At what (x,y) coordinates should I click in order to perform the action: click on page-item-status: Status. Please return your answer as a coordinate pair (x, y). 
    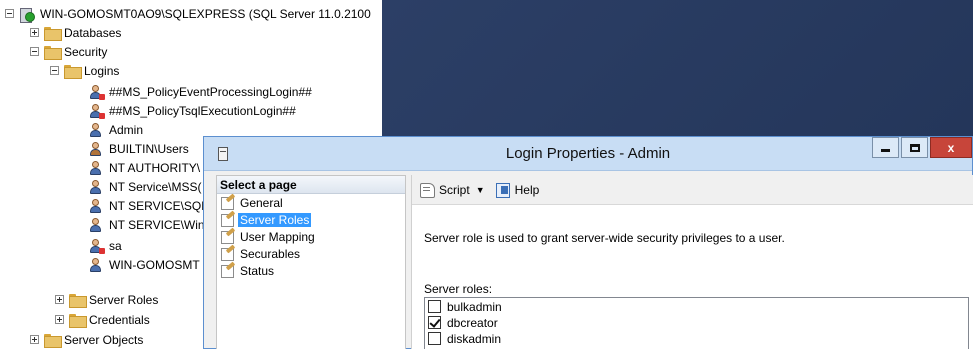
    Looking at the image, I should click on (311, 270).